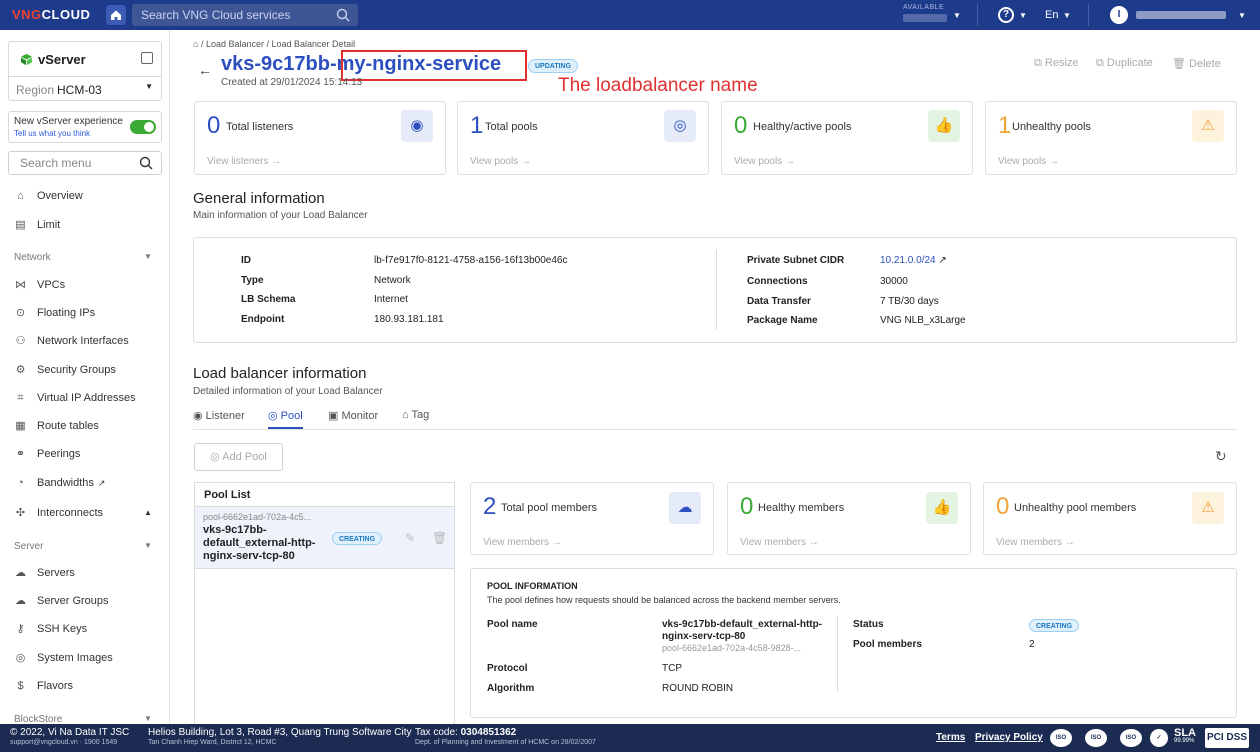 This screenshot has height=752, width=1260. What do you see at coordinates (215, 457) in the screenshot?
I see `pool-icon: ◎` at bounding box center [215, 457].